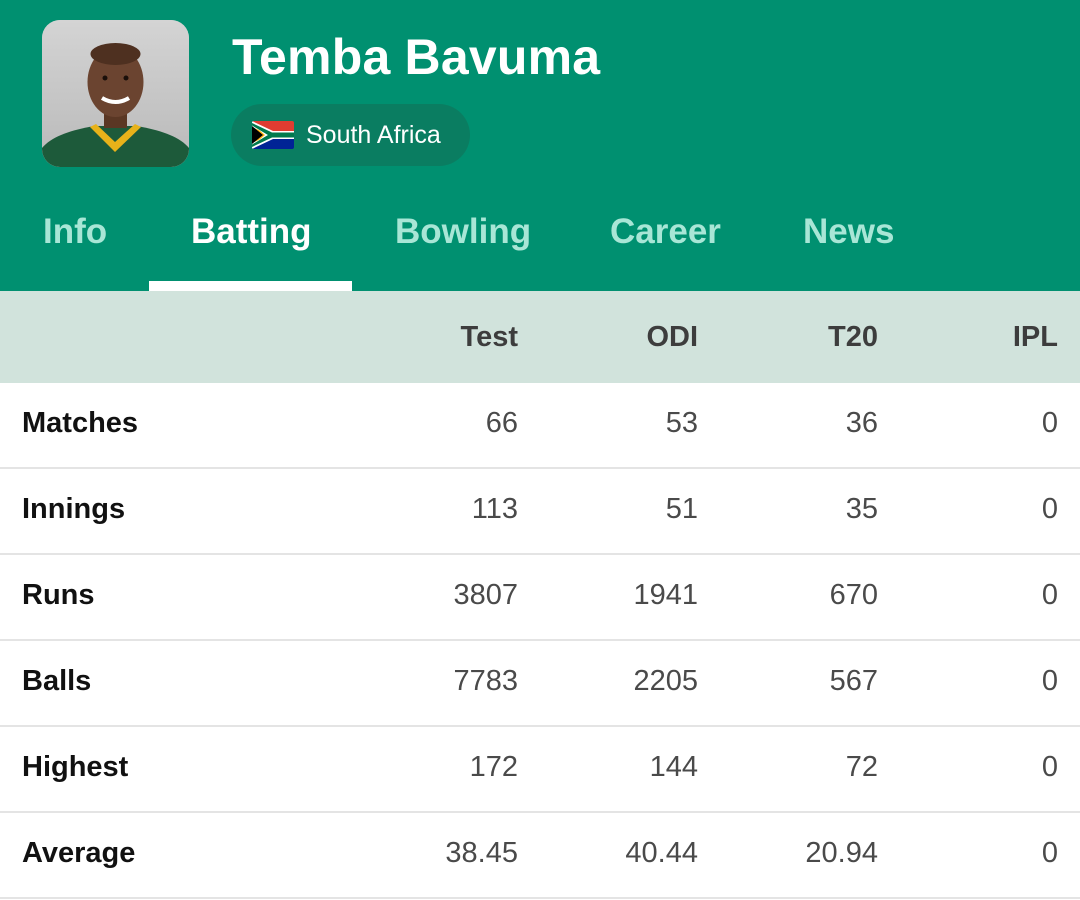 The image size is (1080, 900). I want to click on cell-t20: 36, so click(861, 423).